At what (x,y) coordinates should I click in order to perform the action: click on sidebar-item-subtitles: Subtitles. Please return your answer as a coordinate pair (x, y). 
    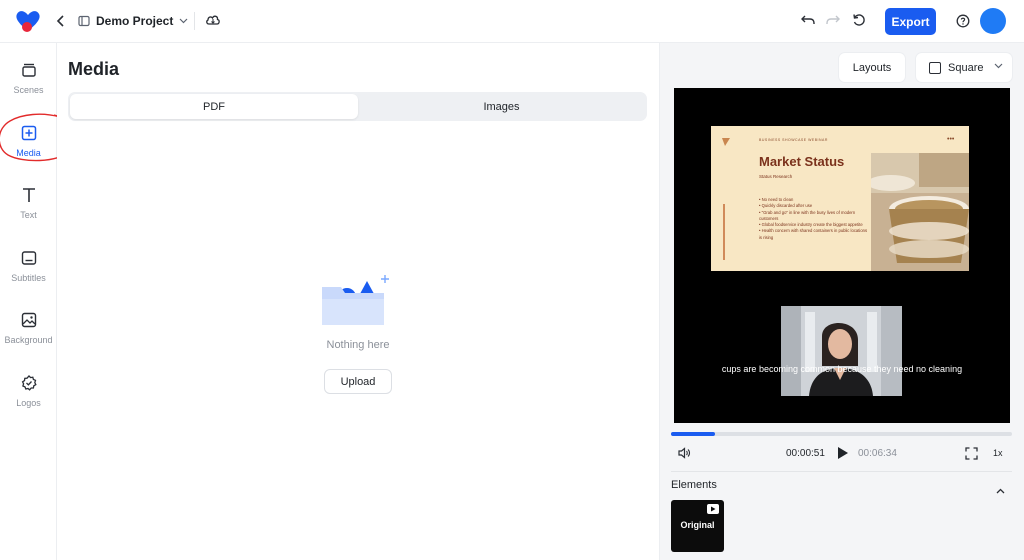
    Looking at the image, I should click on (28, 269).